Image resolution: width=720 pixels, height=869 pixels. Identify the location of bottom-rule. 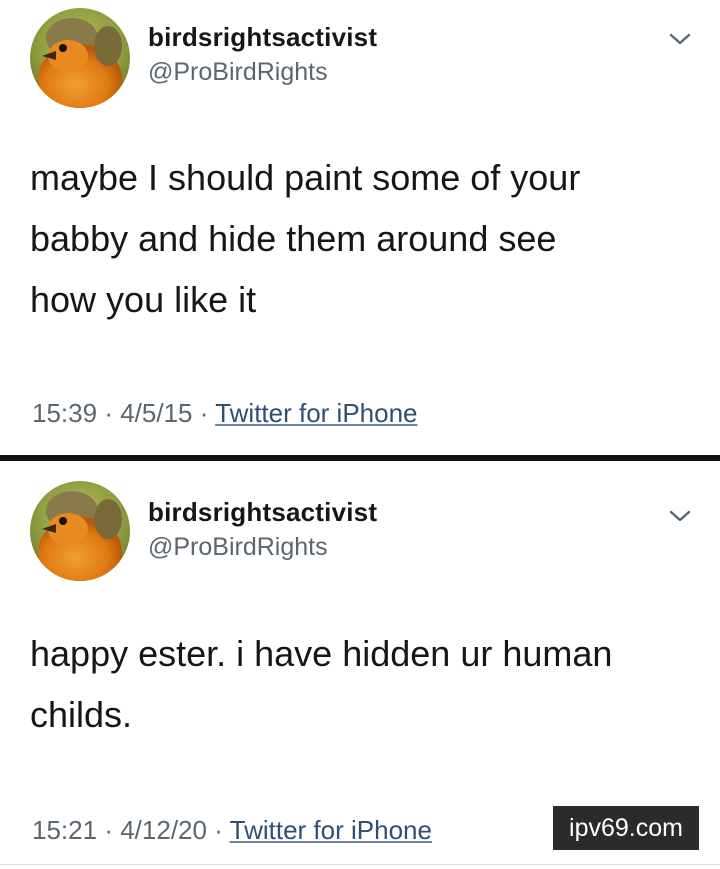
(360, 864).